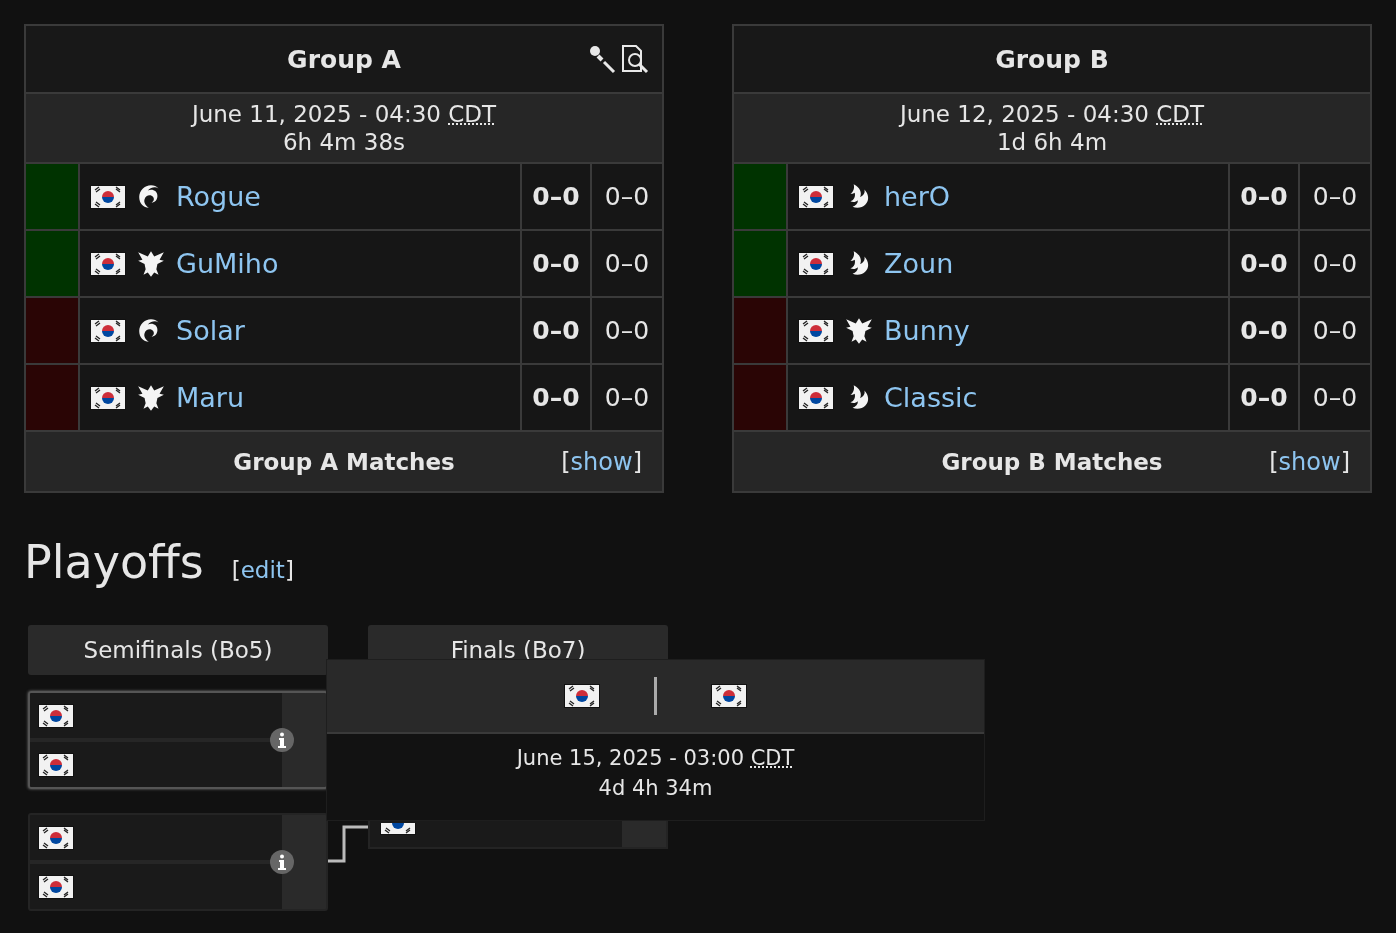  What do you see at coordinates (178, 650) in the screenshot?
I see `round-header: Semifinals (Bo5)` at bounding box center [178, 650].